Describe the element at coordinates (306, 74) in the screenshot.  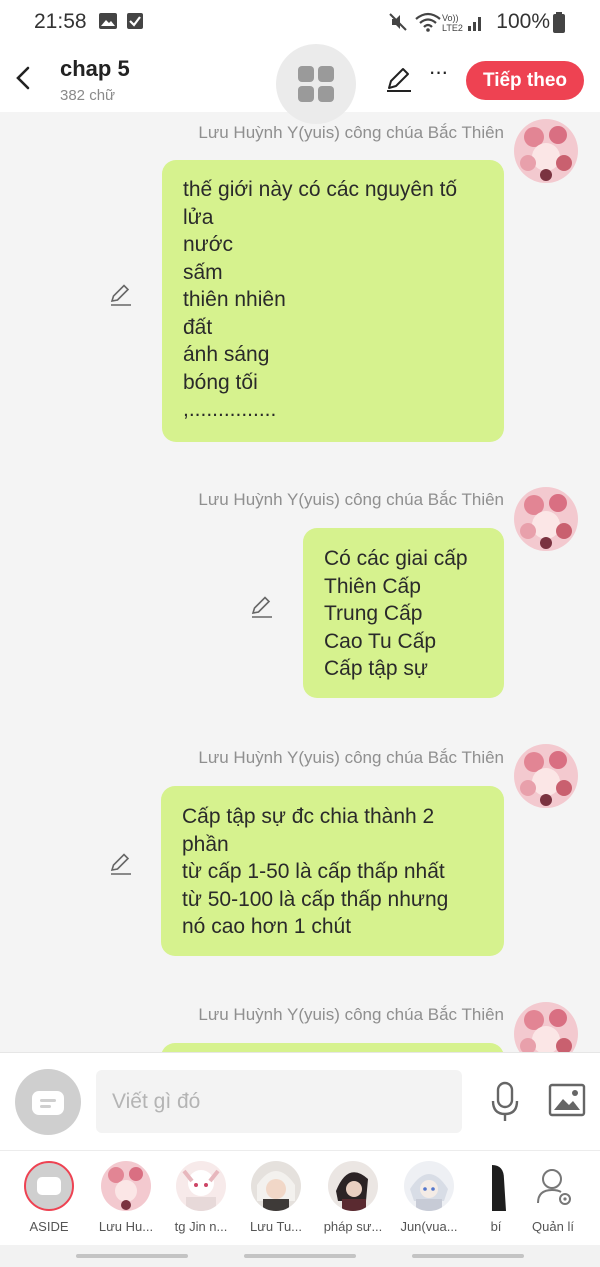
I see `grid-icon` at that location.